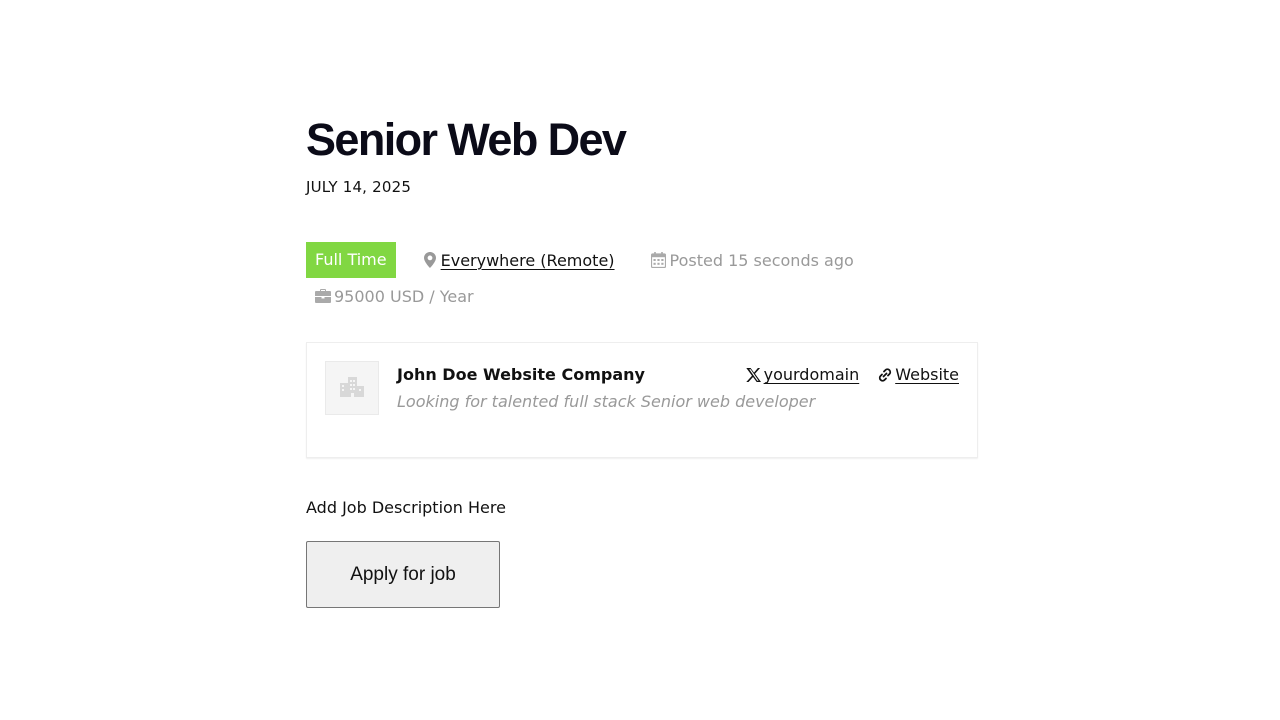 The width and height of the screenshot is (1280, 720). What do you see at coordinates (886, 375) in the screenshot?
I see `link-icon` at bounding box center [886, 375].